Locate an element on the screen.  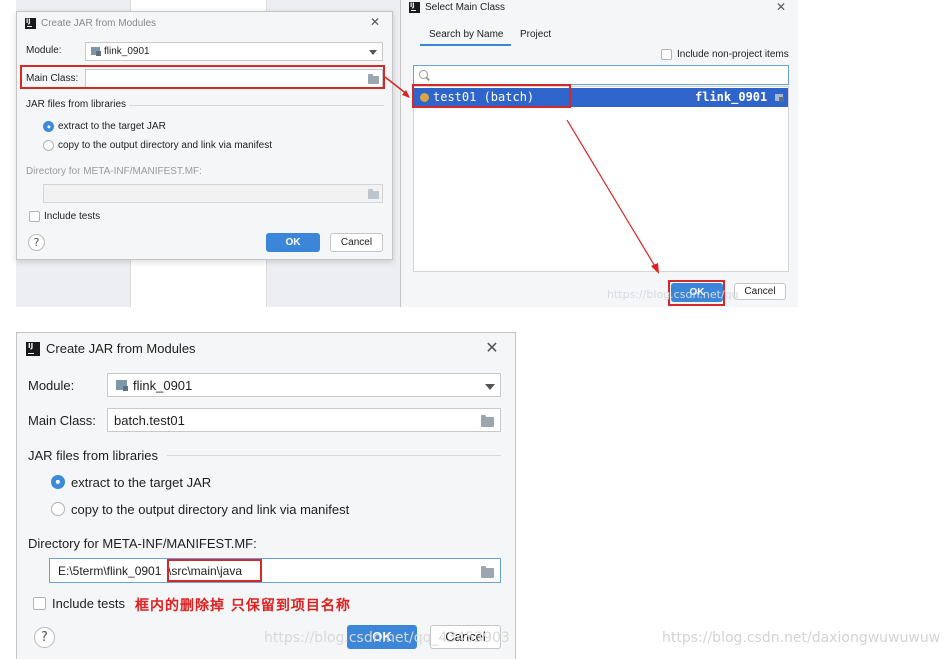
dialog-title: Create JAR from Modules is located at coordinates (121, 348).